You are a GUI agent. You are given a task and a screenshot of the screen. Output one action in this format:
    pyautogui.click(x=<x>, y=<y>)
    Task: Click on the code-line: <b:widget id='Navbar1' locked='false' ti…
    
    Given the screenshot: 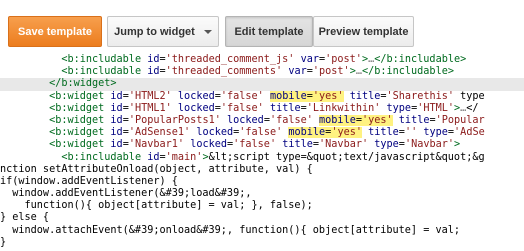 What is the action you would take?
    pyautogui.click(x=262, y=145)
    